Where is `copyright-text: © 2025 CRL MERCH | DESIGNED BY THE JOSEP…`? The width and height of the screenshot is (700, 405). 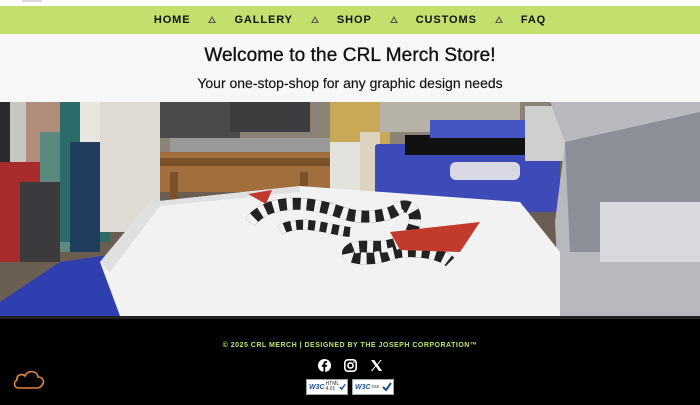
copyright-text: © 2025 CRL MERCH | DESIGNED BY THE JOSEP… is located at coordinates (350, 345).